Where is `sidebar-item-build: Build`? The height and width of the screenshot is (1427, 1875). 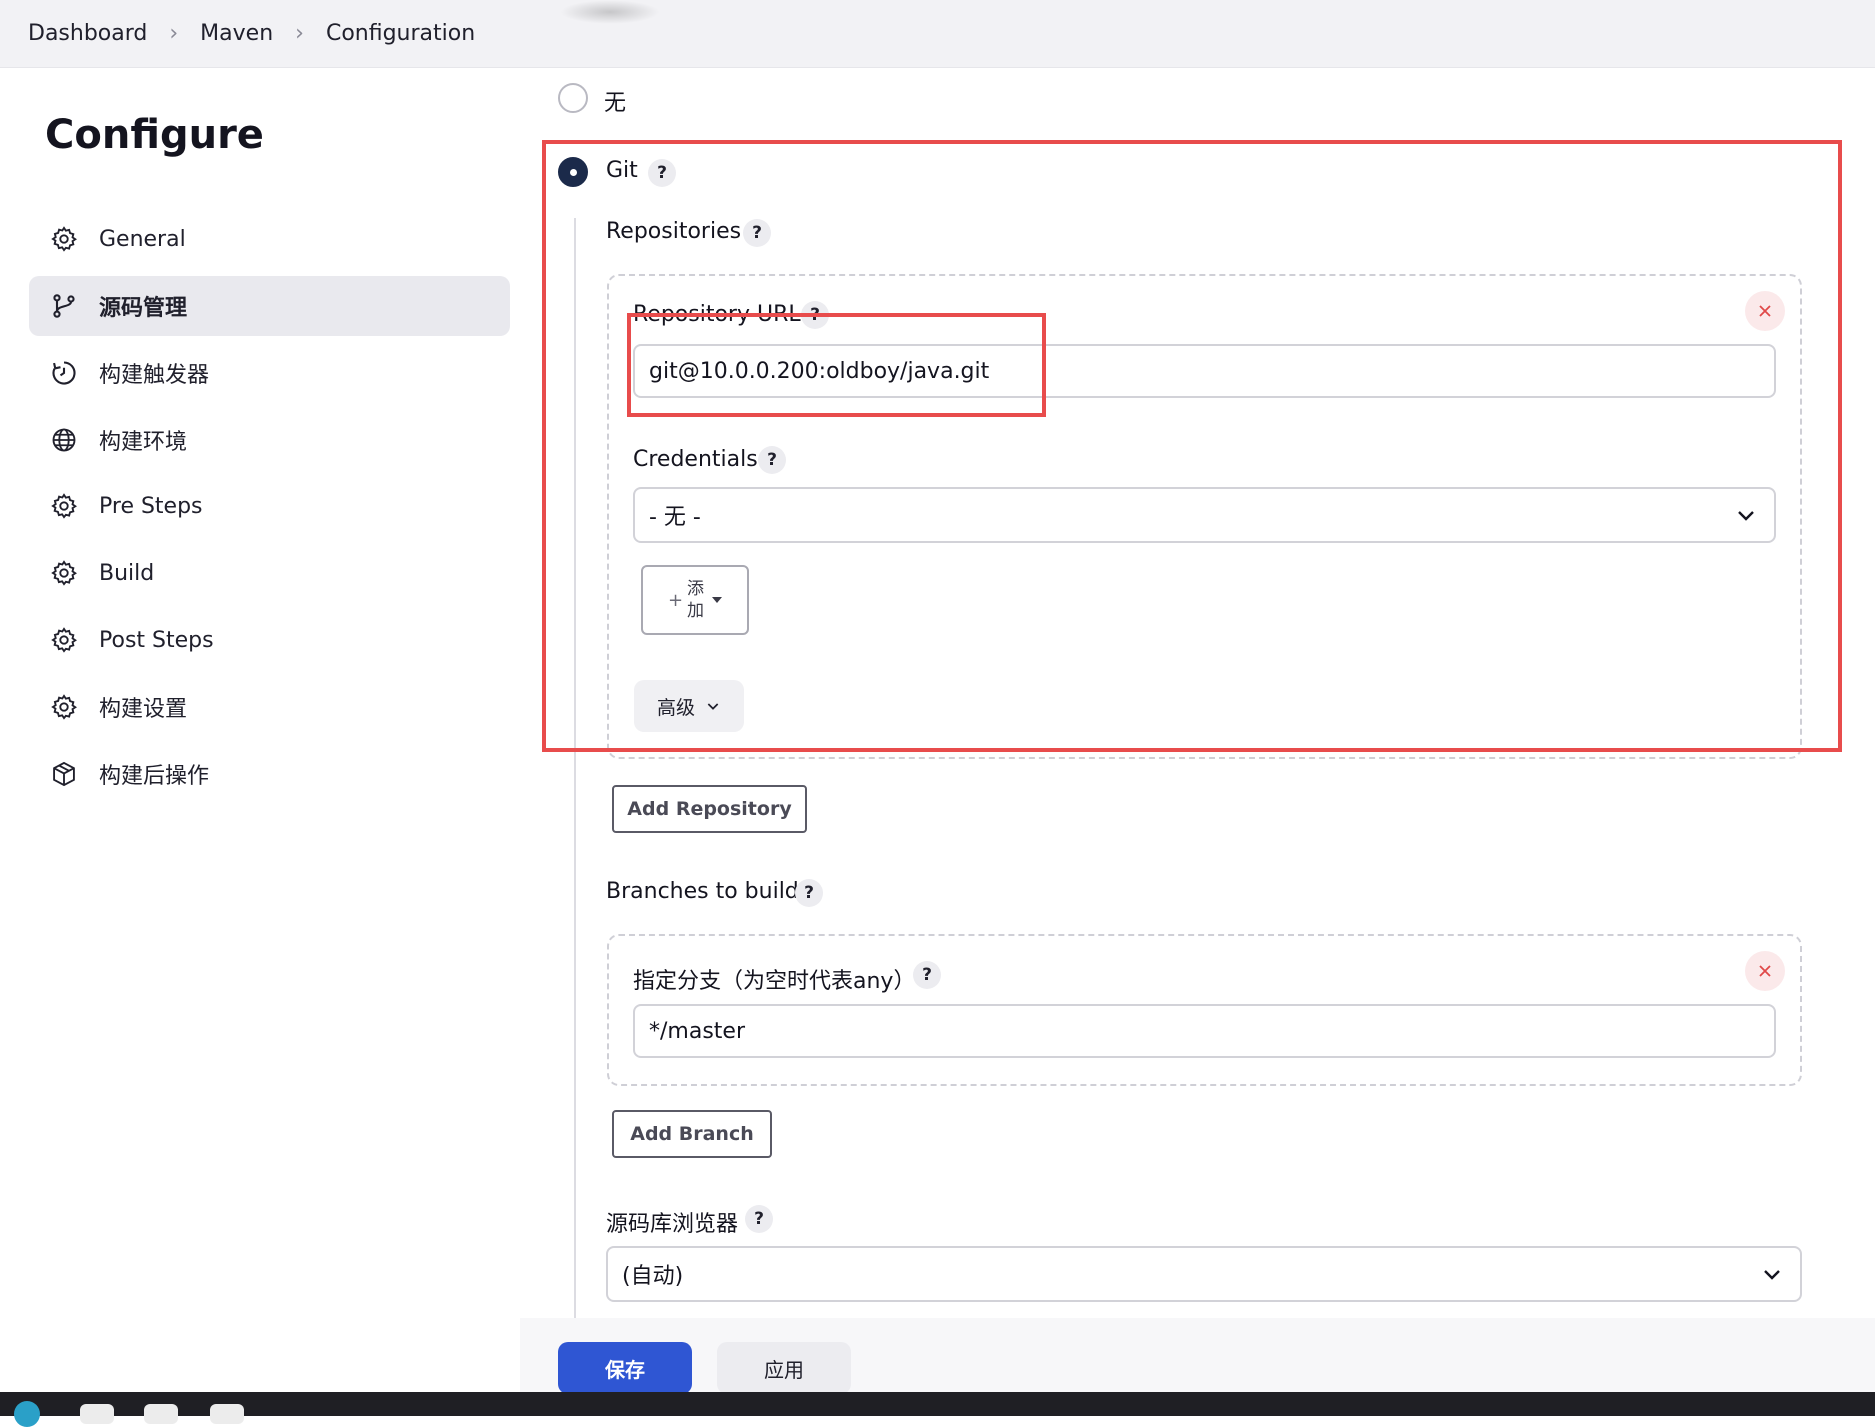
sidebar-item-build: Build is located at coordinates (269, 573).